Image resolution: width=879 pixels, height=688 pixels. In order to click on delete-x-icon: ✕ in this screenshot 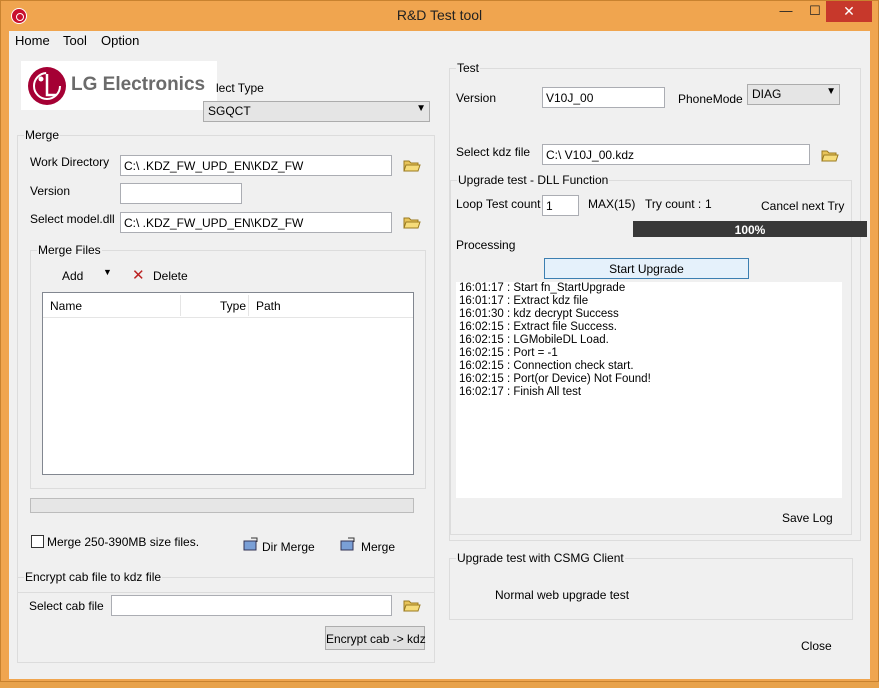, I will do `click(138, 275)`.